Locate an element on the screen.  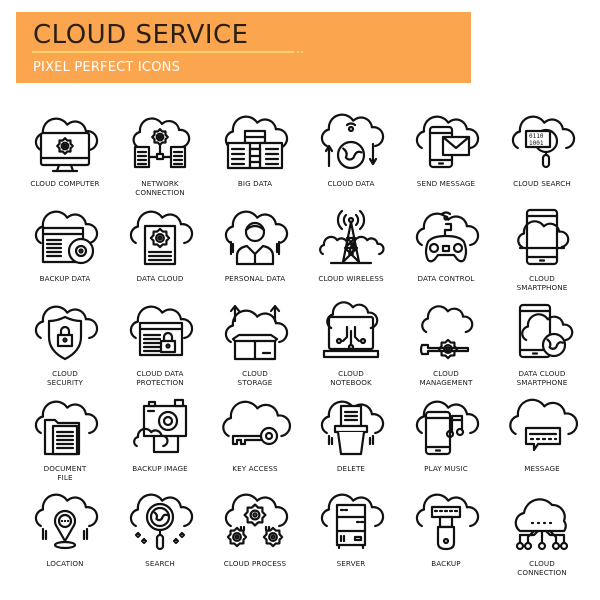
icon-label: SEND MESSAGE is located at coordinates (446, 184).